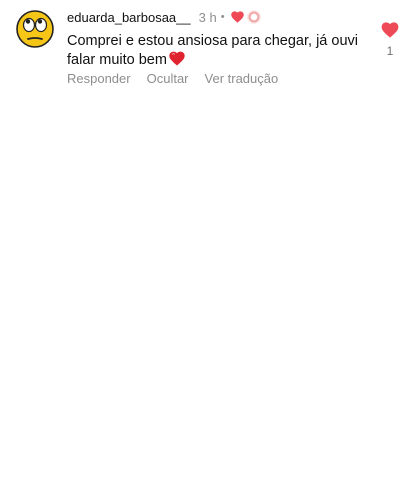 The image size is (419, 480). What do you see at coordinates (390, 40) in the screenshot?
I see `like-column: 1` at bounding box center [390, 40].